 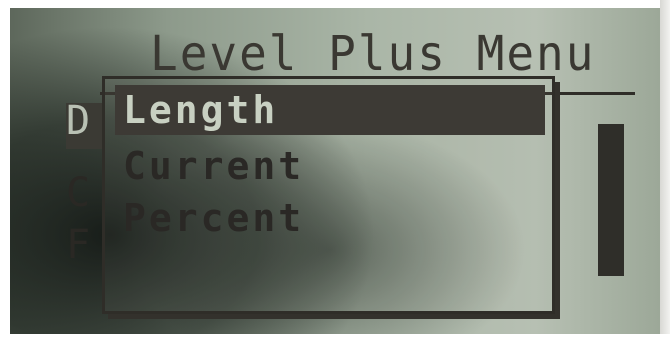 I want to click on option-percent: Percent, so click(x=209, y=218).